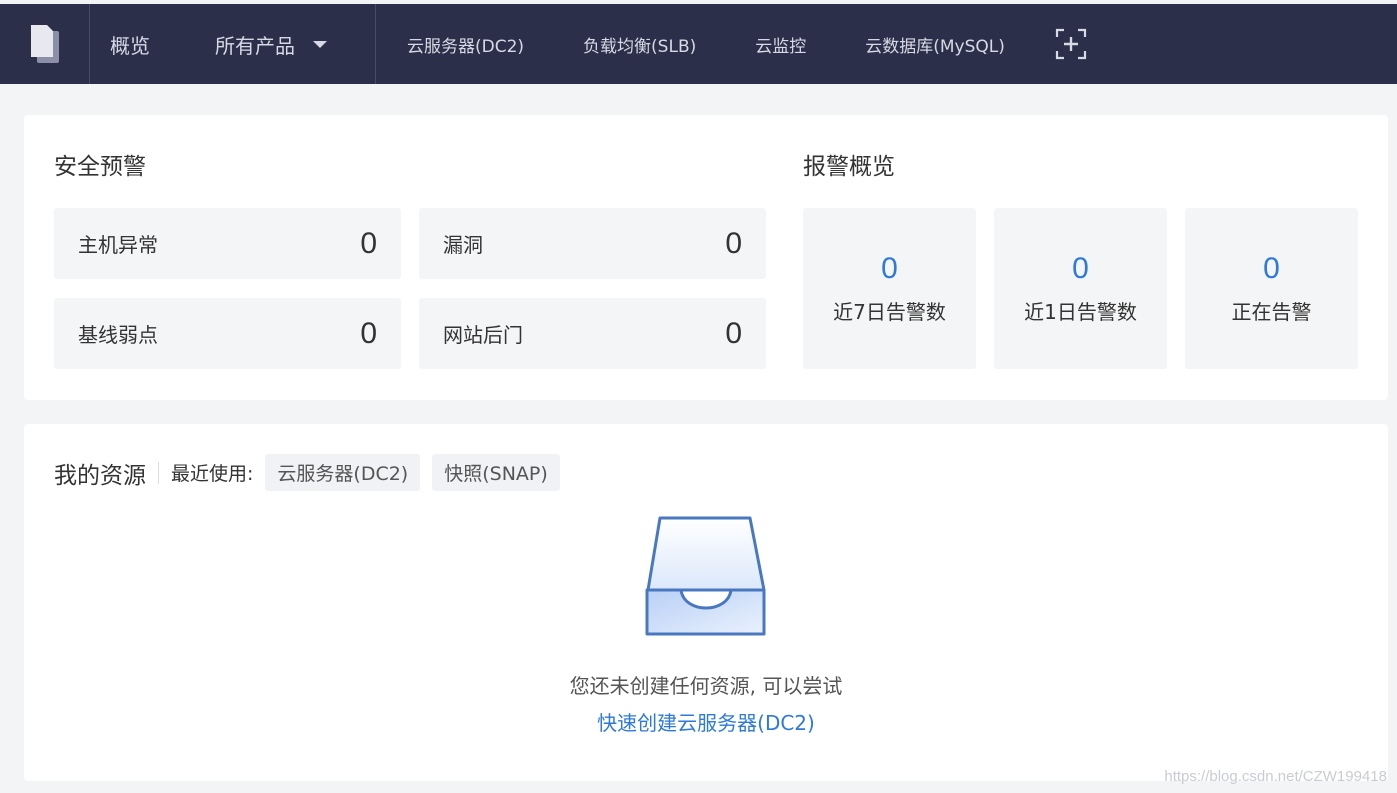 The width and height of the screenshot is (1397, 793). What do you see at coordinates (592, 243) in the screenshot?
I see `security-item-vuln: 漏洞 0` at bounding box center [592, 243].